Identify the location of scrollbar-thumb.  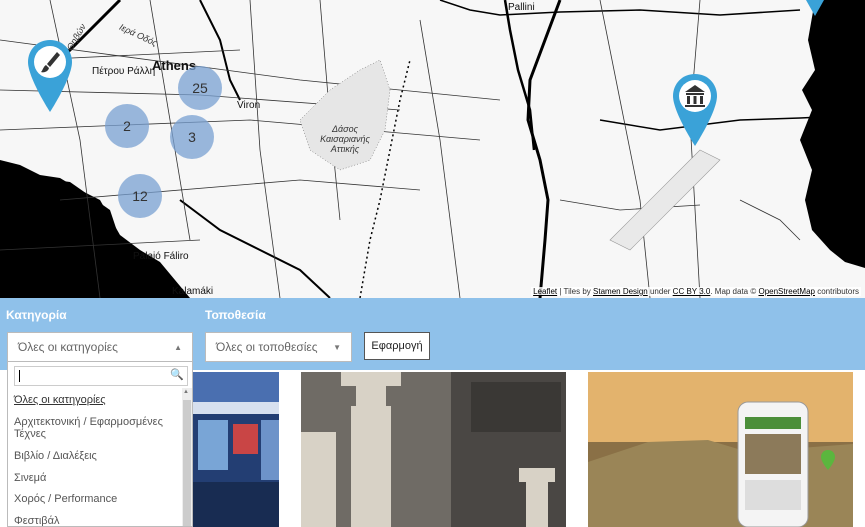
(187, 463).